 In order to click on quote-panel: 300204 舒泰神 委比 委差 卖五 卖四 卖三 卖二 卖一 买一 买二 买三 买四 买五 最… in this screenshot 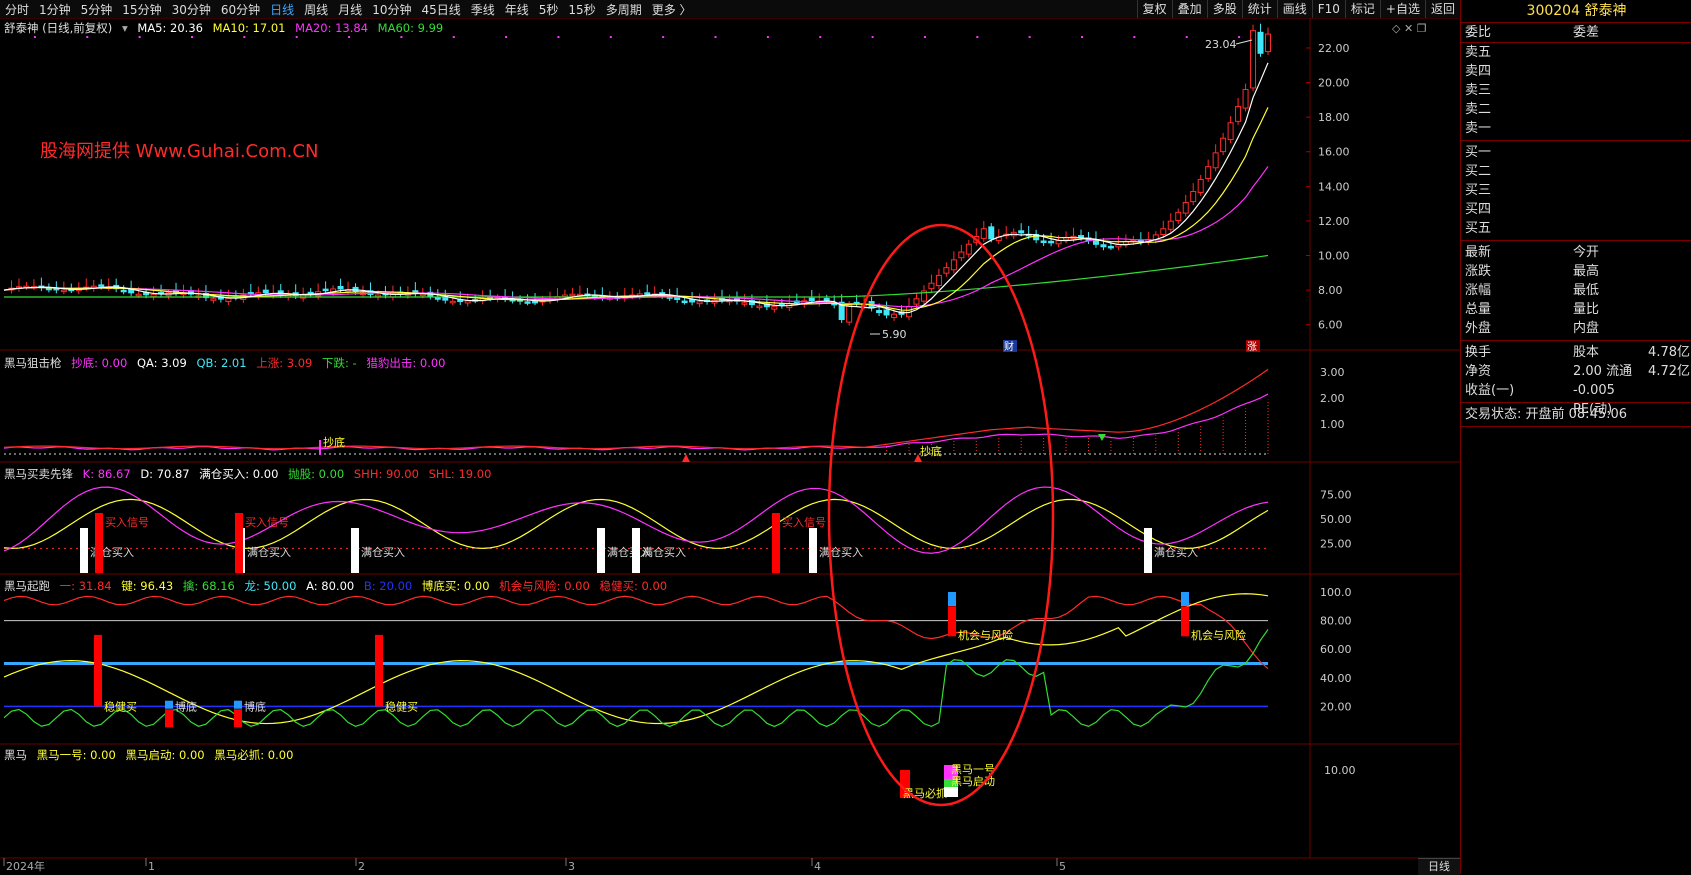, I will do `click(1575, 437)`.